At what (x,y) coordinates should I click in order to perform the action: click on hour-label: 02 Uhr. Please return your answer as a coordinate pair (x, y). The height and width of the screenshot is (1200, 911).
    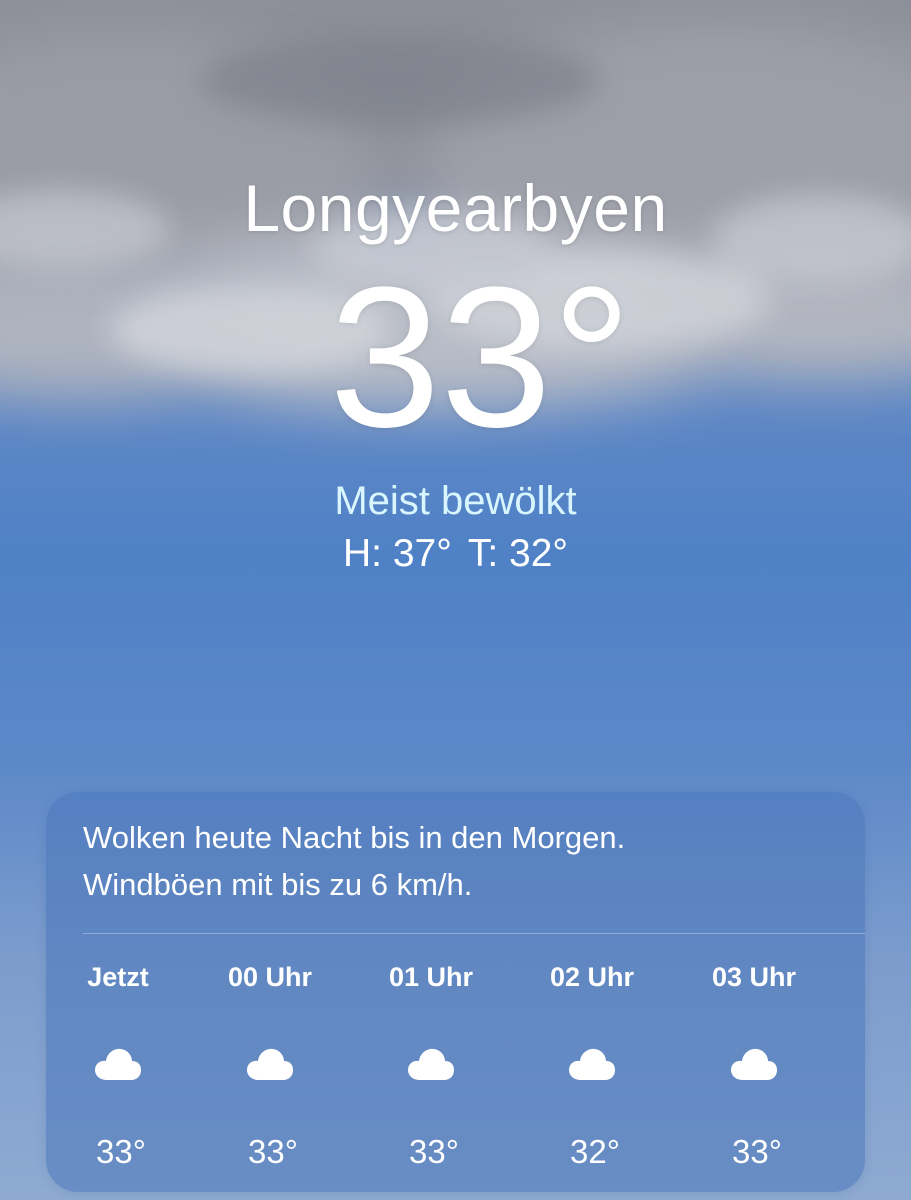
    Looking at the image, I should click on (592, 977).